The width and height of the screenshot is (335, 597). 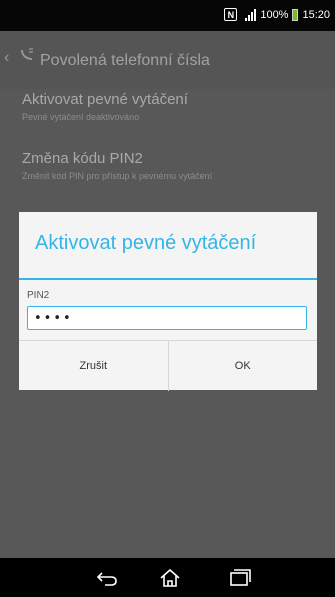 I want to click on back-icon, so click(x=108, y=578).